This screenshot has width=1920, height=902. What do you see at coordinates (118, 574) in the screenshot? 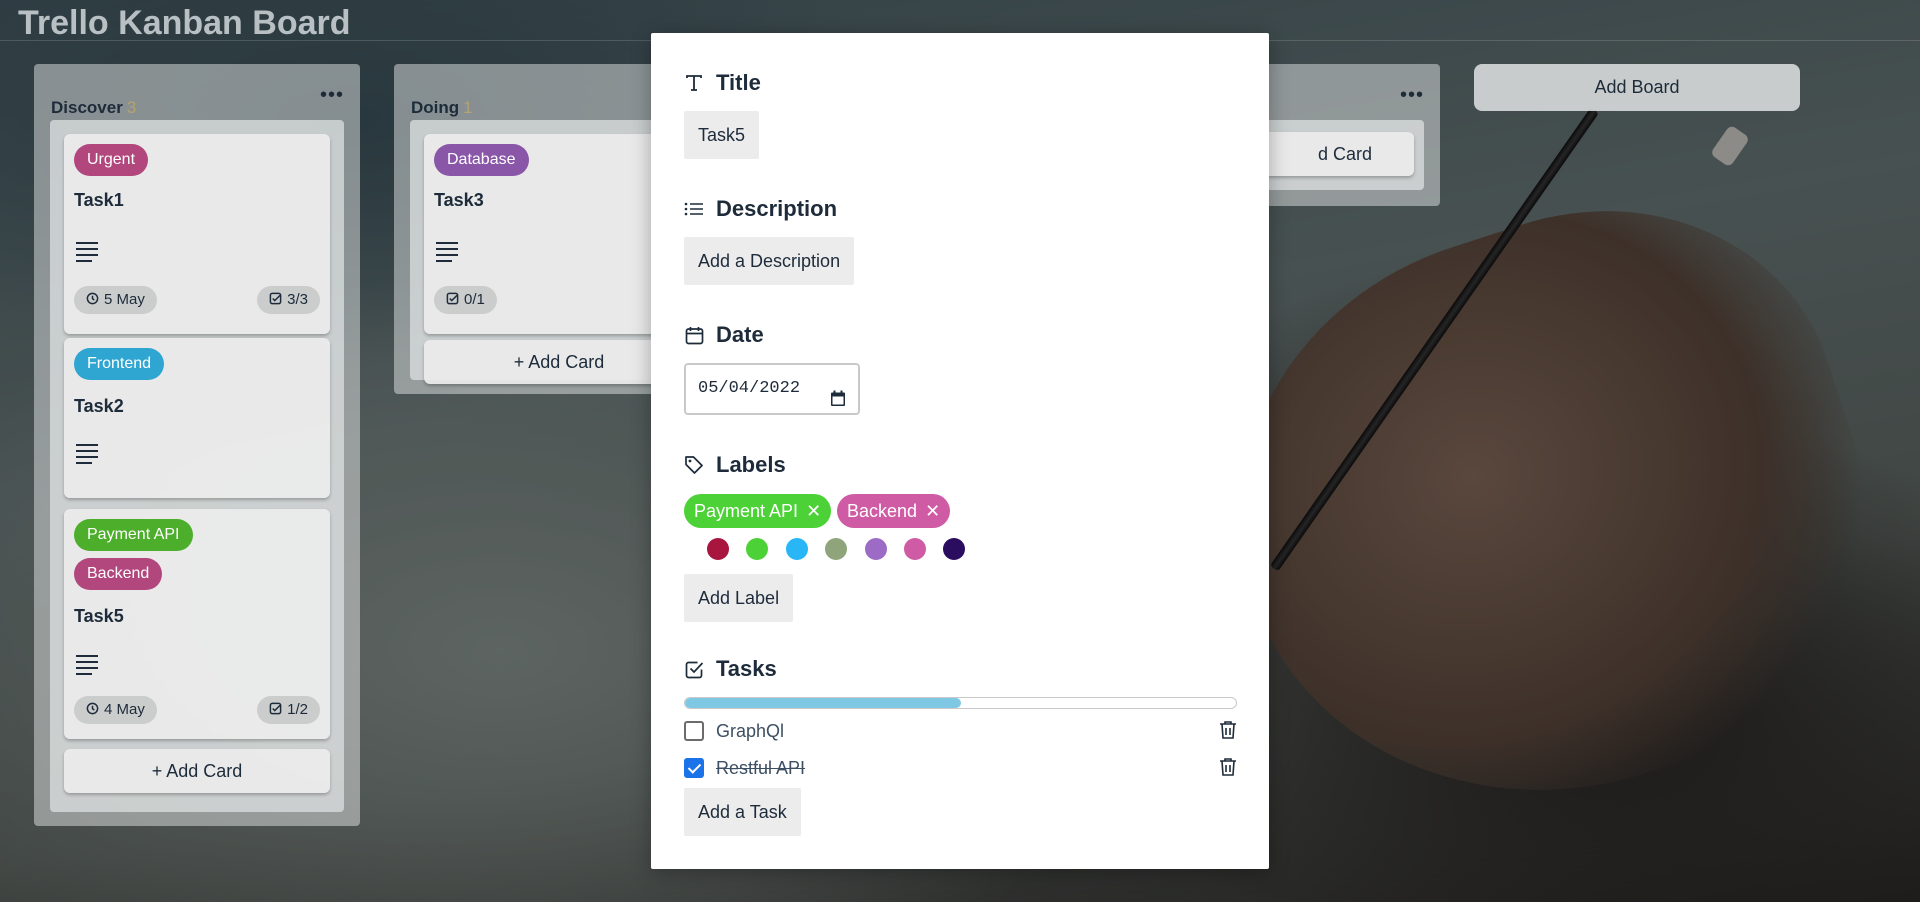
I see `card-label: Backend` at bounding box center [118, 574].